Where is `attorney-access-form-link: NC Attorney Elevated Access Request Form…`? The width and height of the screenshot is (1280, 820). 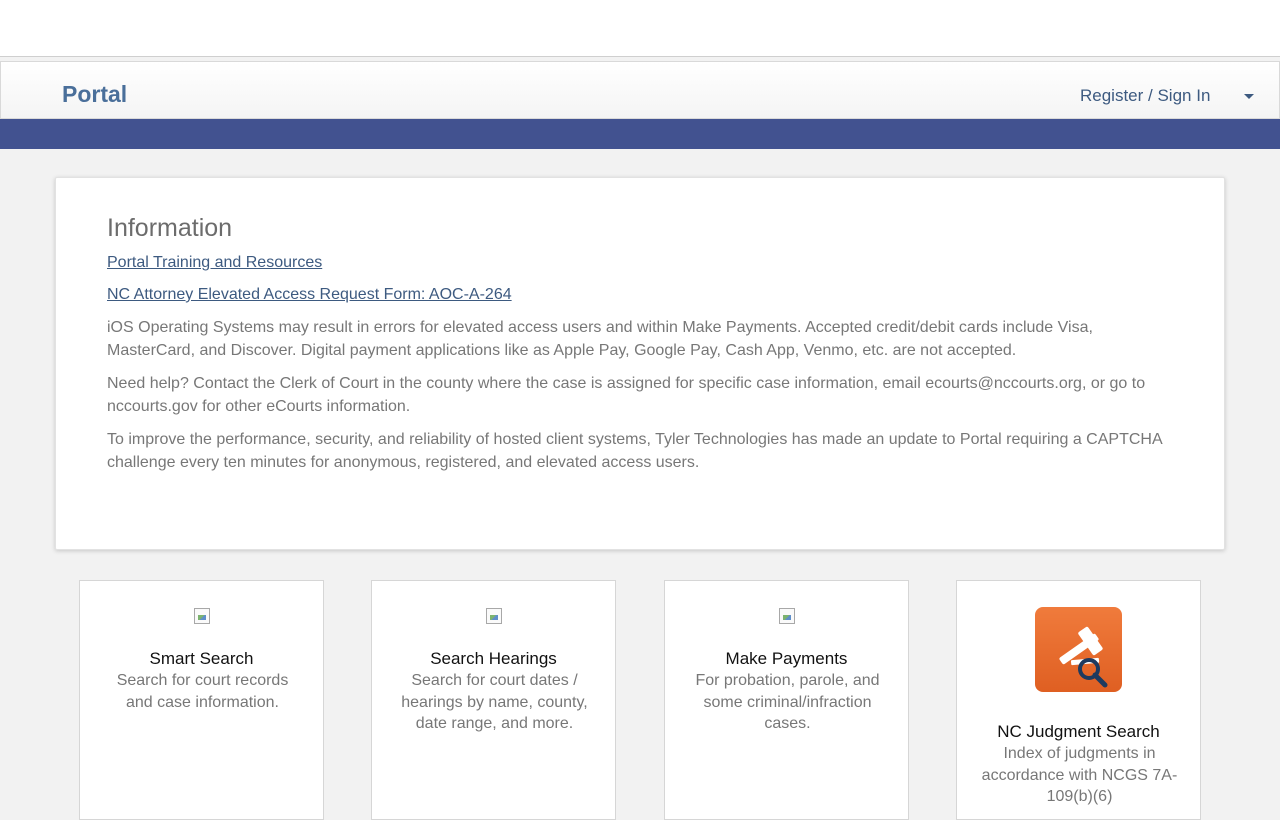 attorney-access-form-link: NC Attorney Elevated Access Request Form… is located at coordinates (309, 295).